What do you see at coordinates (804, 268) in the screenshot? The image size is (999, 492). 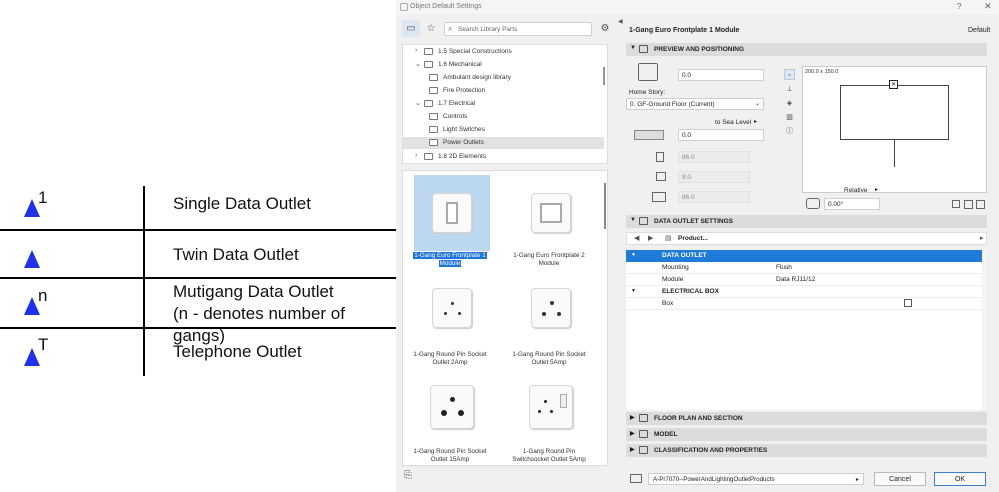 I see `table-row: Mounting Flush` at bounding box center [804, 268].